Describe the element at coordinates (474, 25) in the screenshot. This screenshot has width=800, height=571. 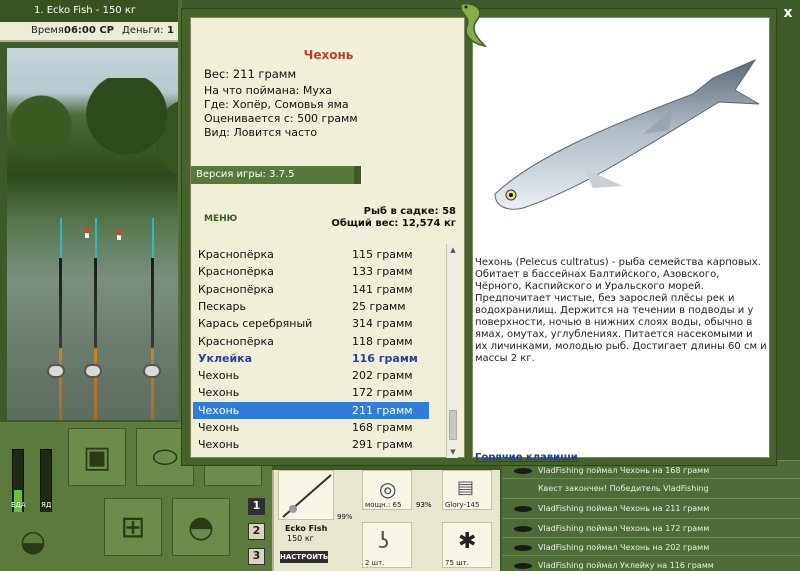
I see `lizard-logo-icon` at that location.